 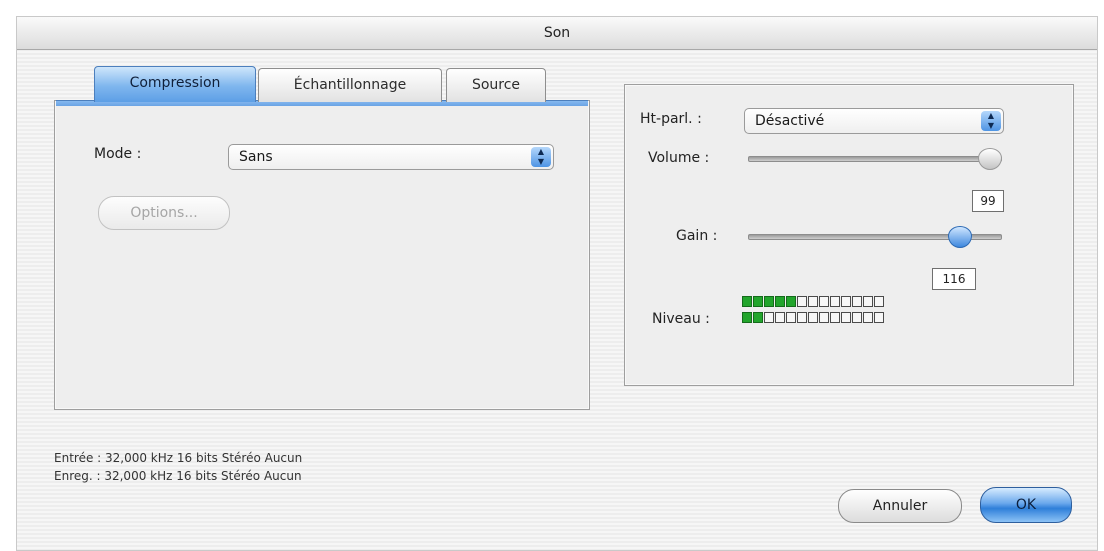 What do you see at coordinates (790, 121) in the screenshot?
I see `speaker-select-value: Désactivé` at bounding box center [790, 121].